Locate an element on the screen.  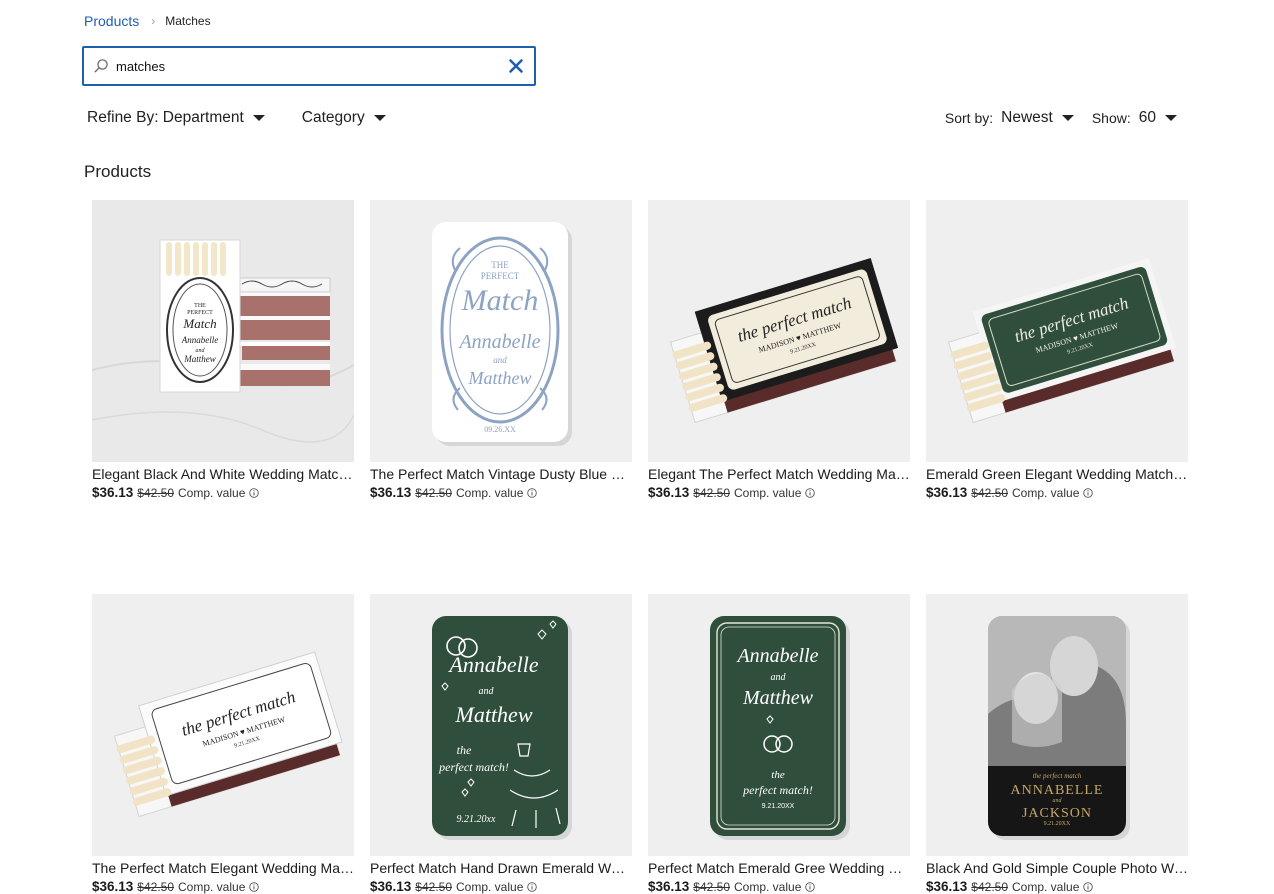
sort-bar: Sort by: Newest Show: 60 is located at coordinates (1061, 118).